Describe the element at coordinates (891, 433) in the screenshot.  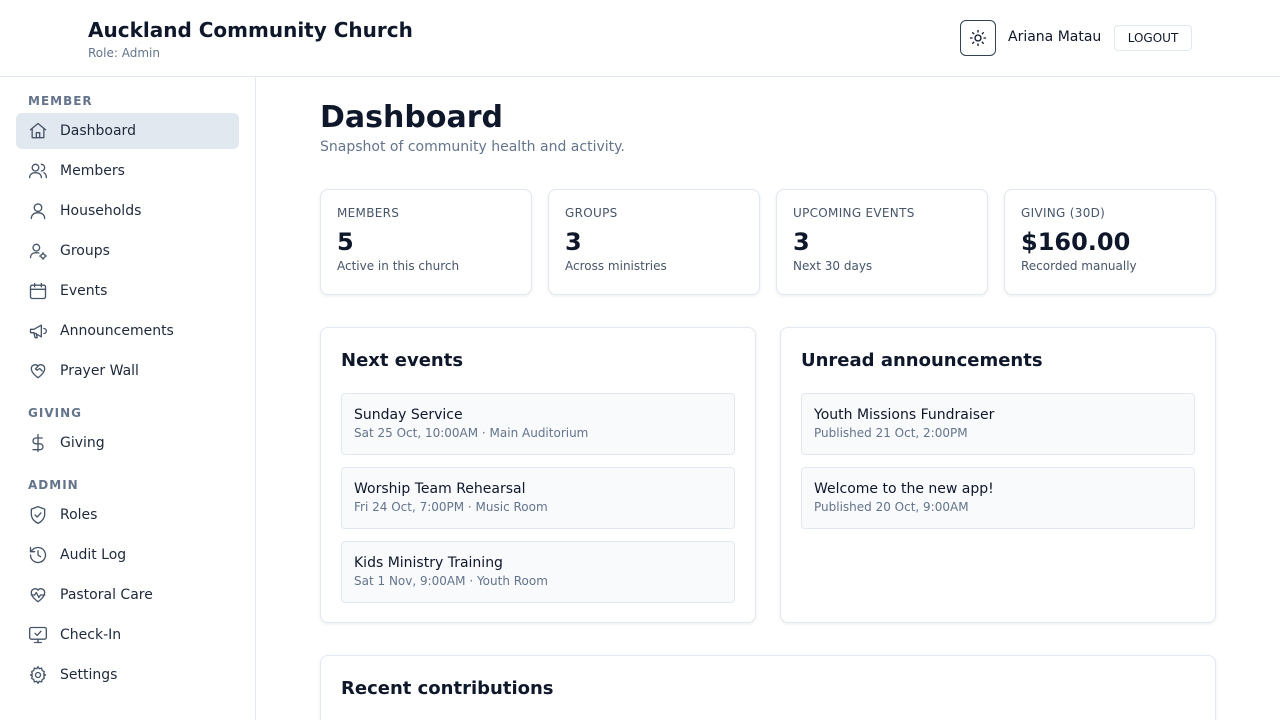
I see `announcement-date: Published 21 Oct, 2:00PM` at that location.